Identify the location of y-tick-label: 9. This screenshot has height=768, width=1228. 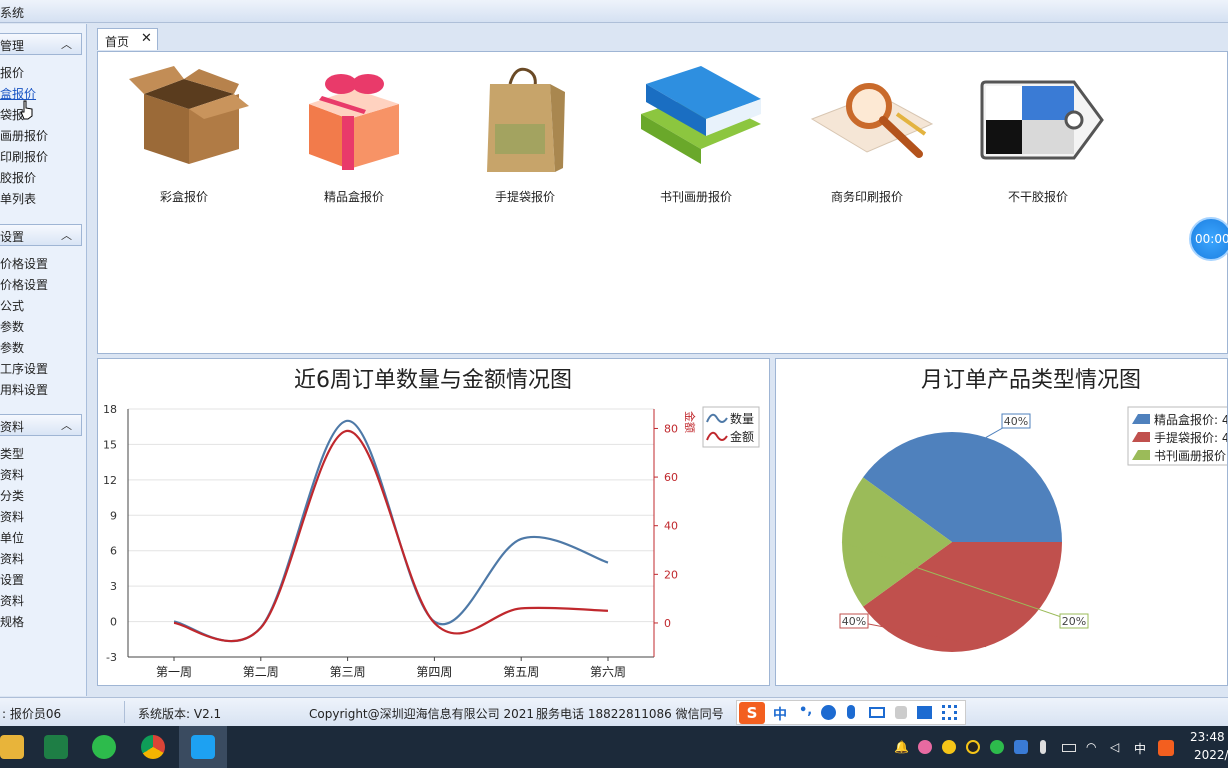
(113, 515).